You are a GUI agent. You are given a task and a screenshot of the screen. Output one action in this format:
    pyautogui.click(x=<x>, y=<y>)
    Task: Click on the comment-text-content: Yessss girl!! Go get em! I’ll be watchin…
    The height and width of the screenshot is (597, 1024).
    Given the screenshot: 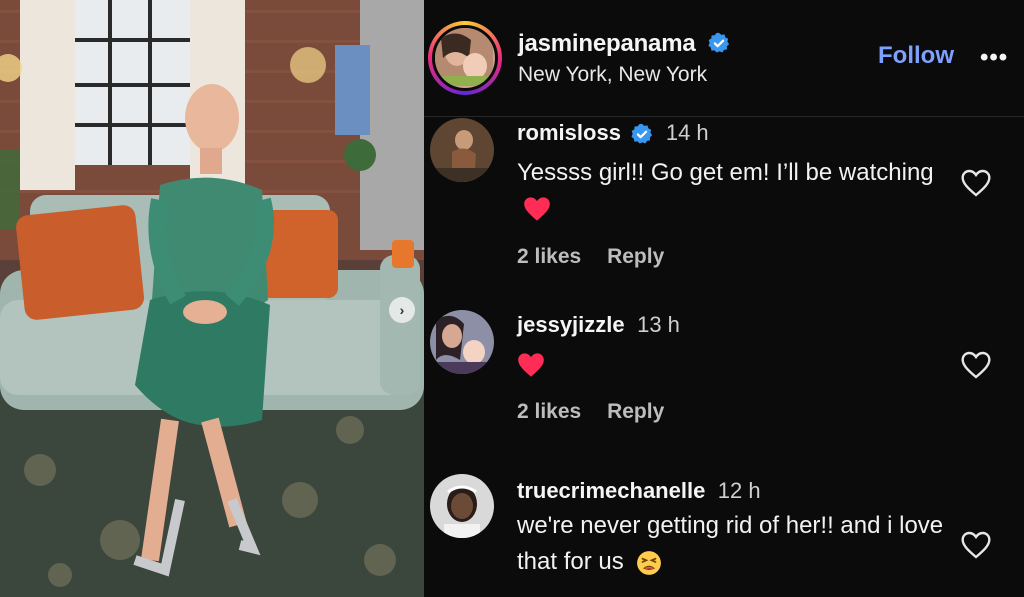 What is the action you would take?
    pyautogui.click(x=725, y=172)
    